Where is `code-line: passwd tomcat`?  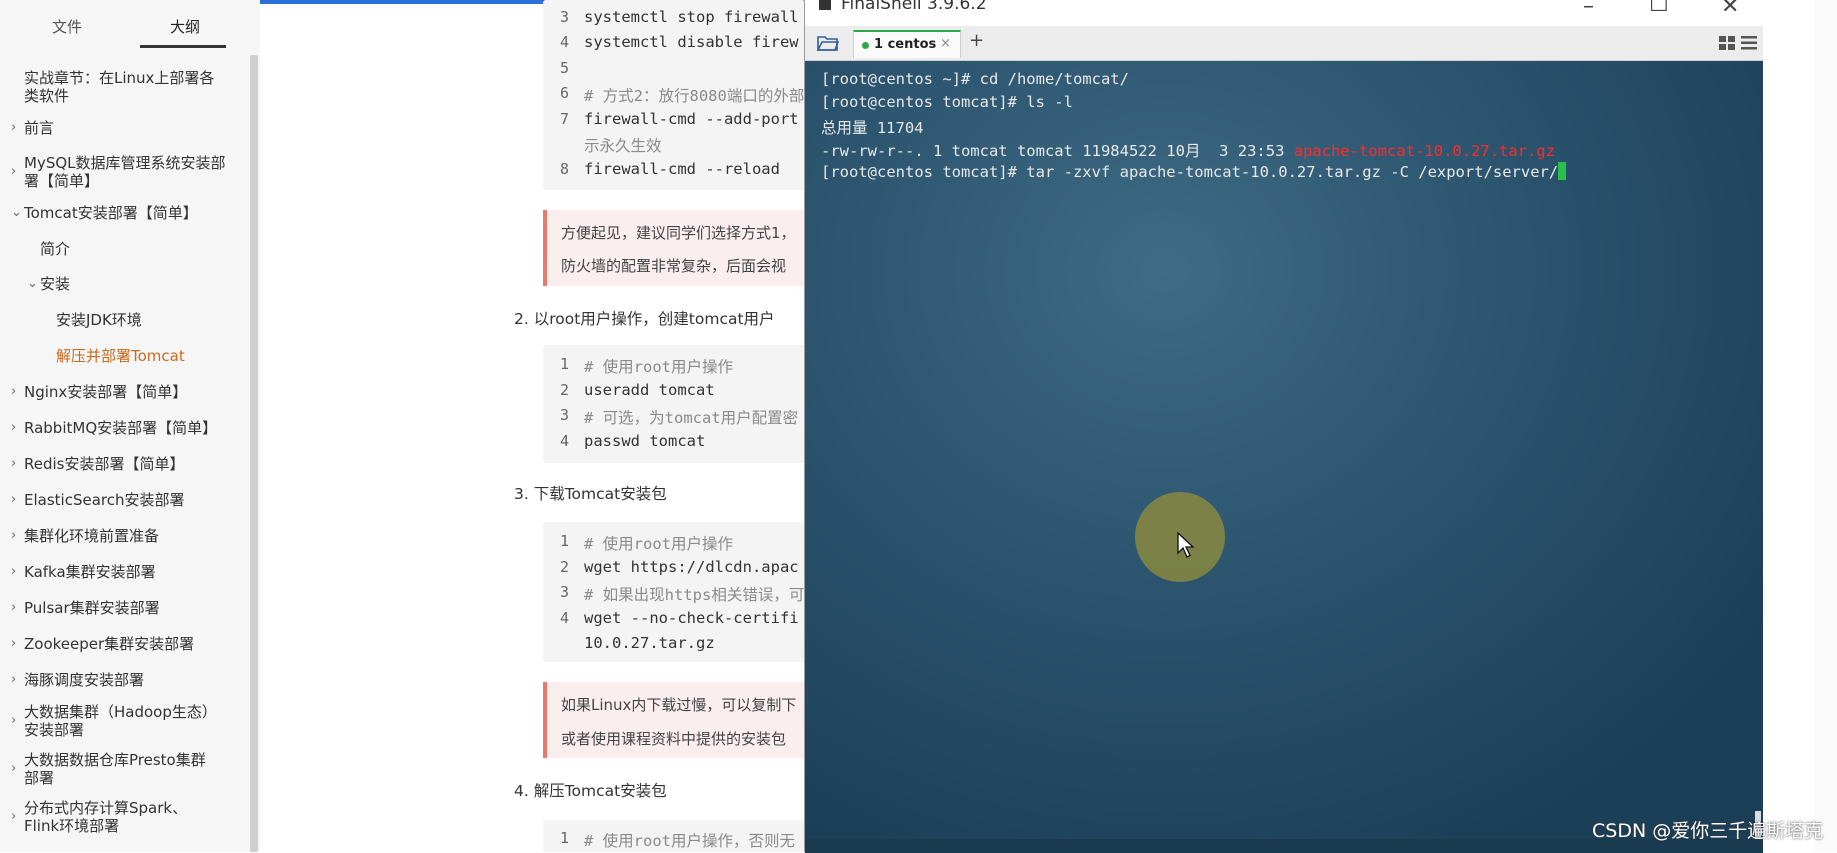 code-line: passwd tomcat is located at coordinates (645, 441).